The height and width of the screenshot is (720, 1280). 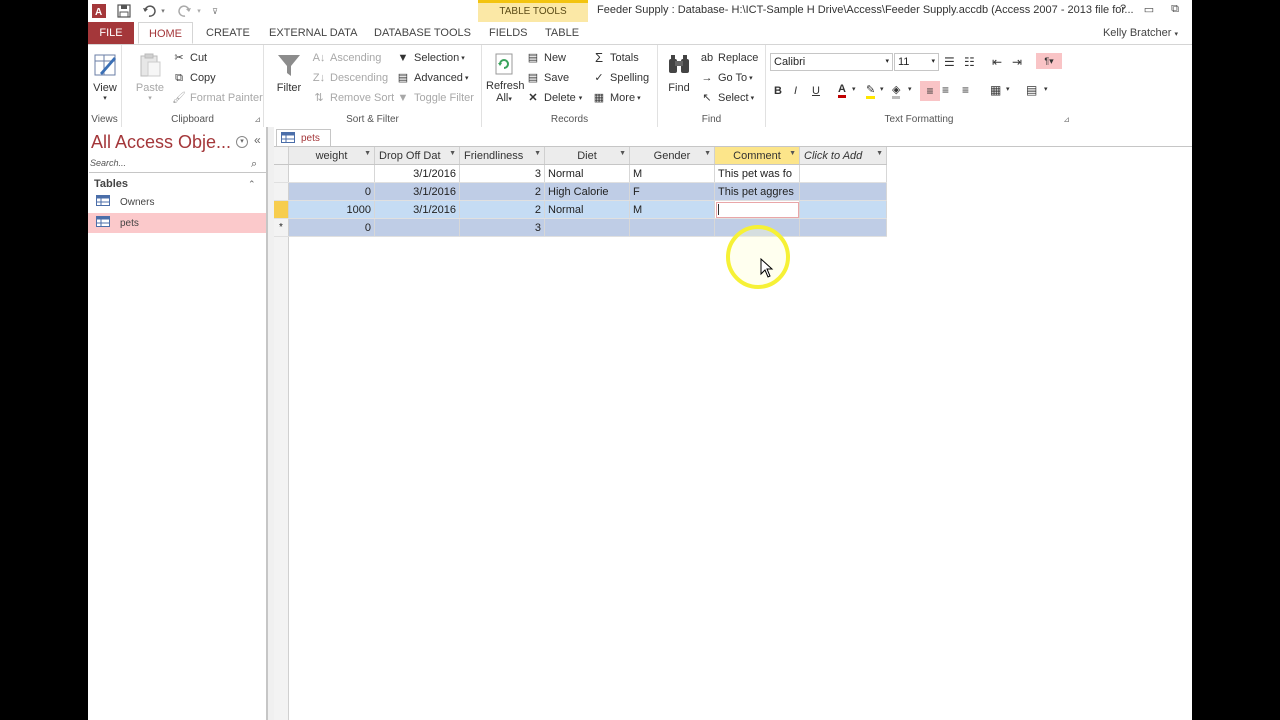 I want to click on table-row: 3/1/2016 3 Normal M This pet was fo, so click(x=580, y=173).